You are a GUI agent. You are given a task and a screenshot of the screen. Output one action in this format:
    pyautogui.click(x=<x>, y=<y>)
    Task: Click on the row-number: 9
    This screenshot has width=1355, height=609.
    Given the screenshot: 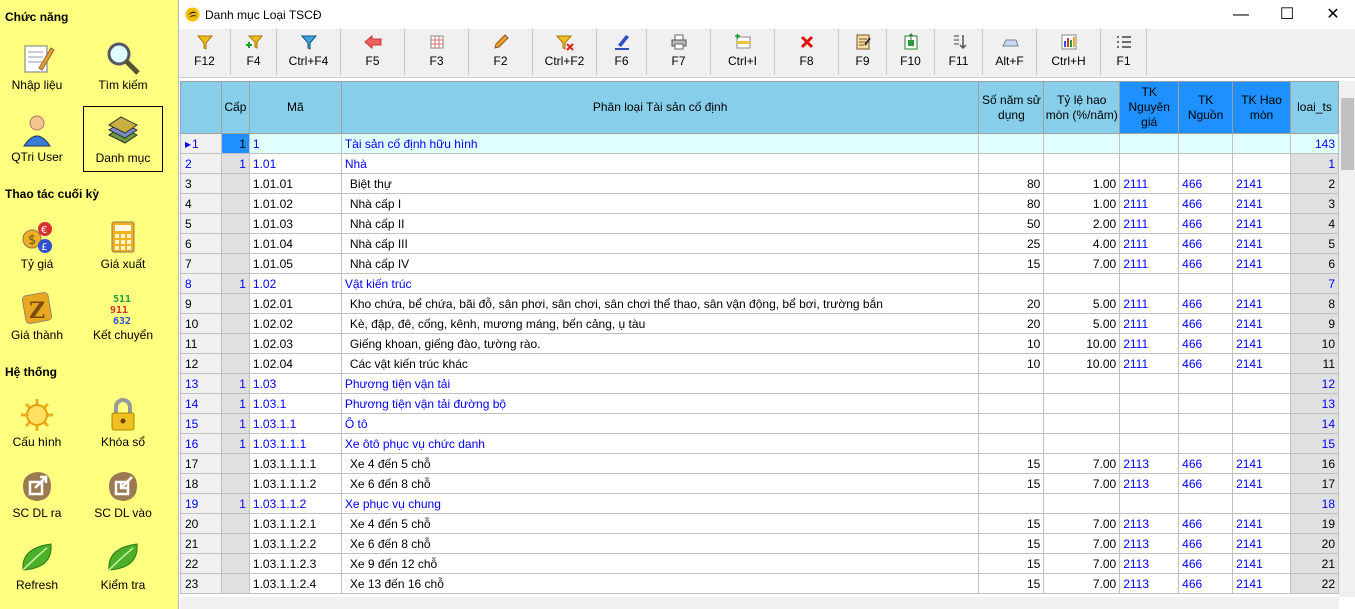 What is the action you would take?
    pyautogui.click(x=201, y=303)
    